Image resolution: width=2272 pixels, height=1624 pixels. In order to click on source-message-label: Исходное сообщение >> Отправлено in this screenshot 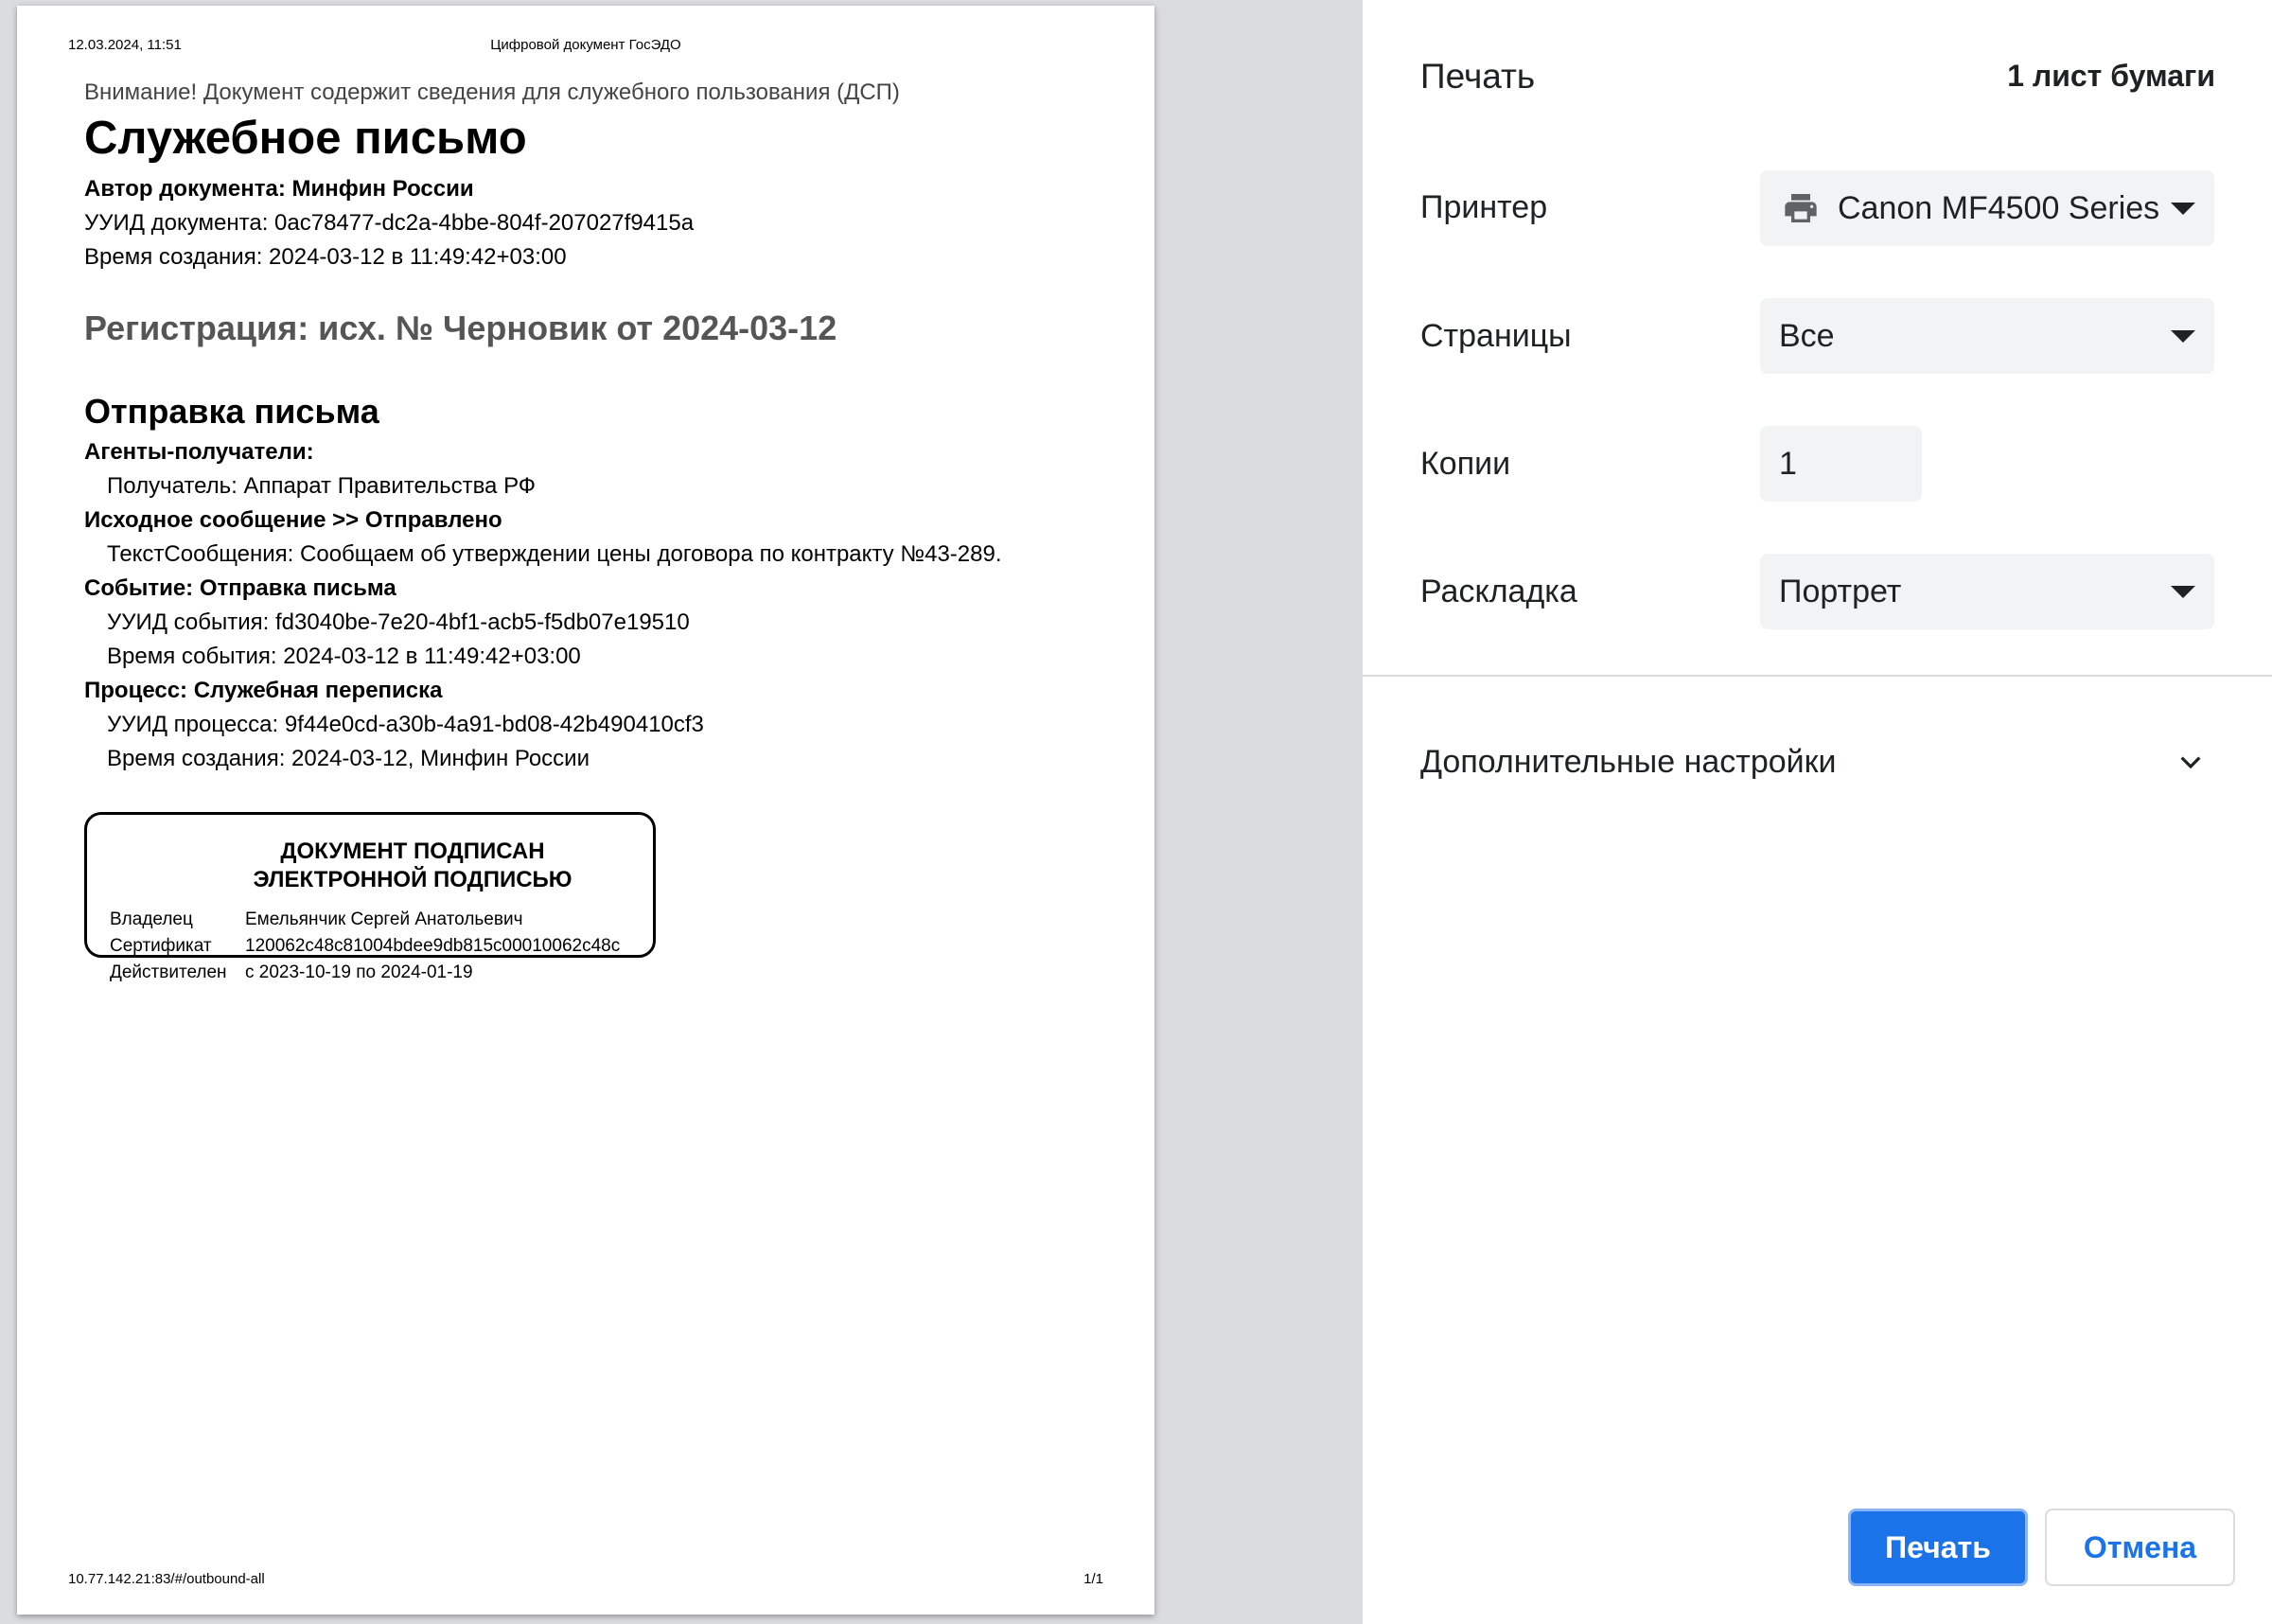, I will do `click(293, 520)`.